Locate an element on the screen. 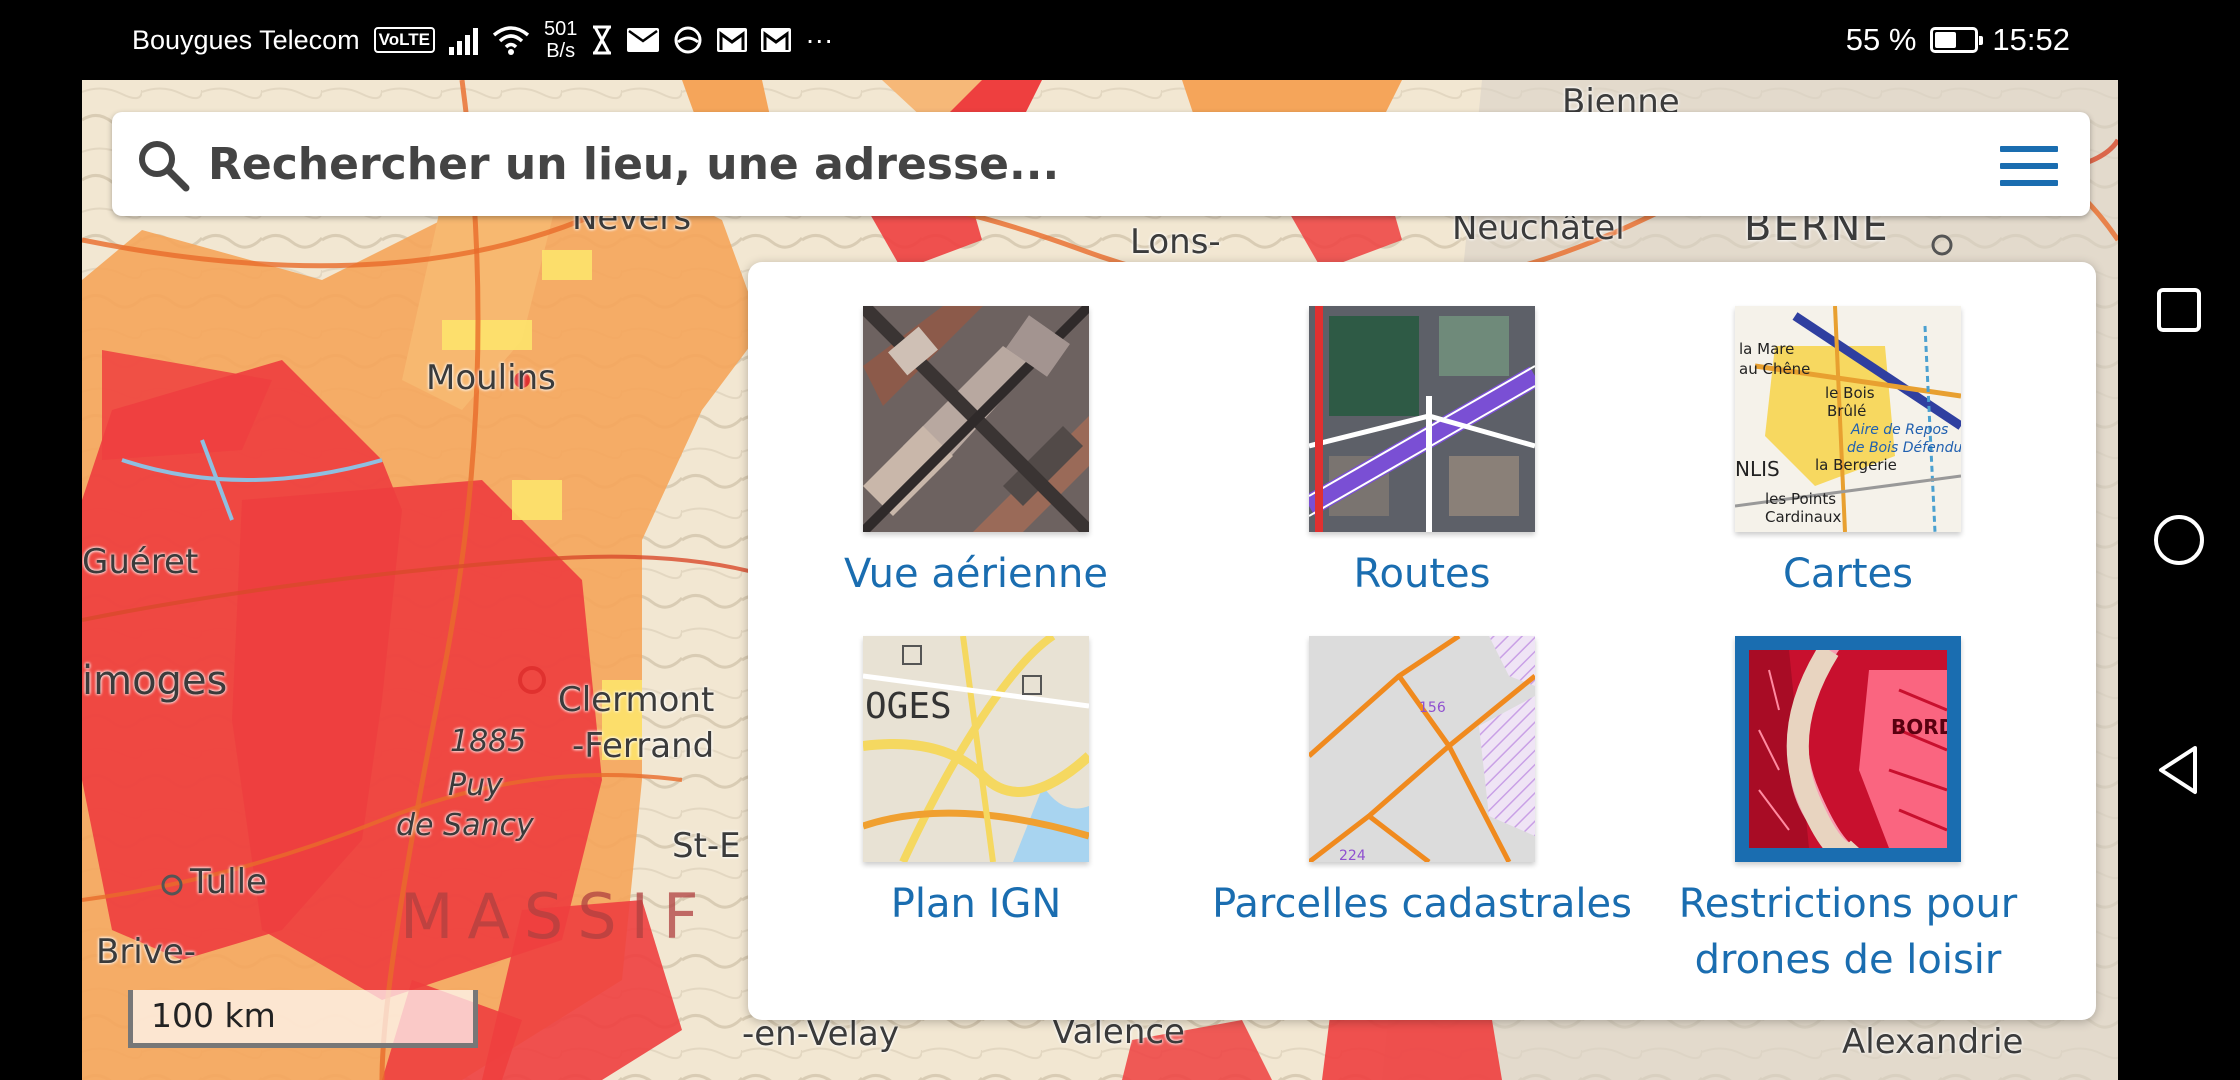 Image resolution: width=2240 pixels, height=1080 pixels. map-label-moulins: Moulins is located at coordinates (491, 378).